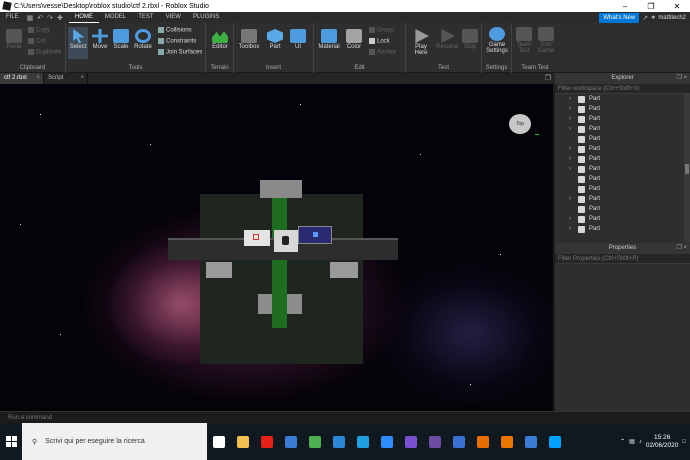  Describe the element at coordinates (30, 418) in the screenshot. I see `command-bar-input: Run a command` at that location.